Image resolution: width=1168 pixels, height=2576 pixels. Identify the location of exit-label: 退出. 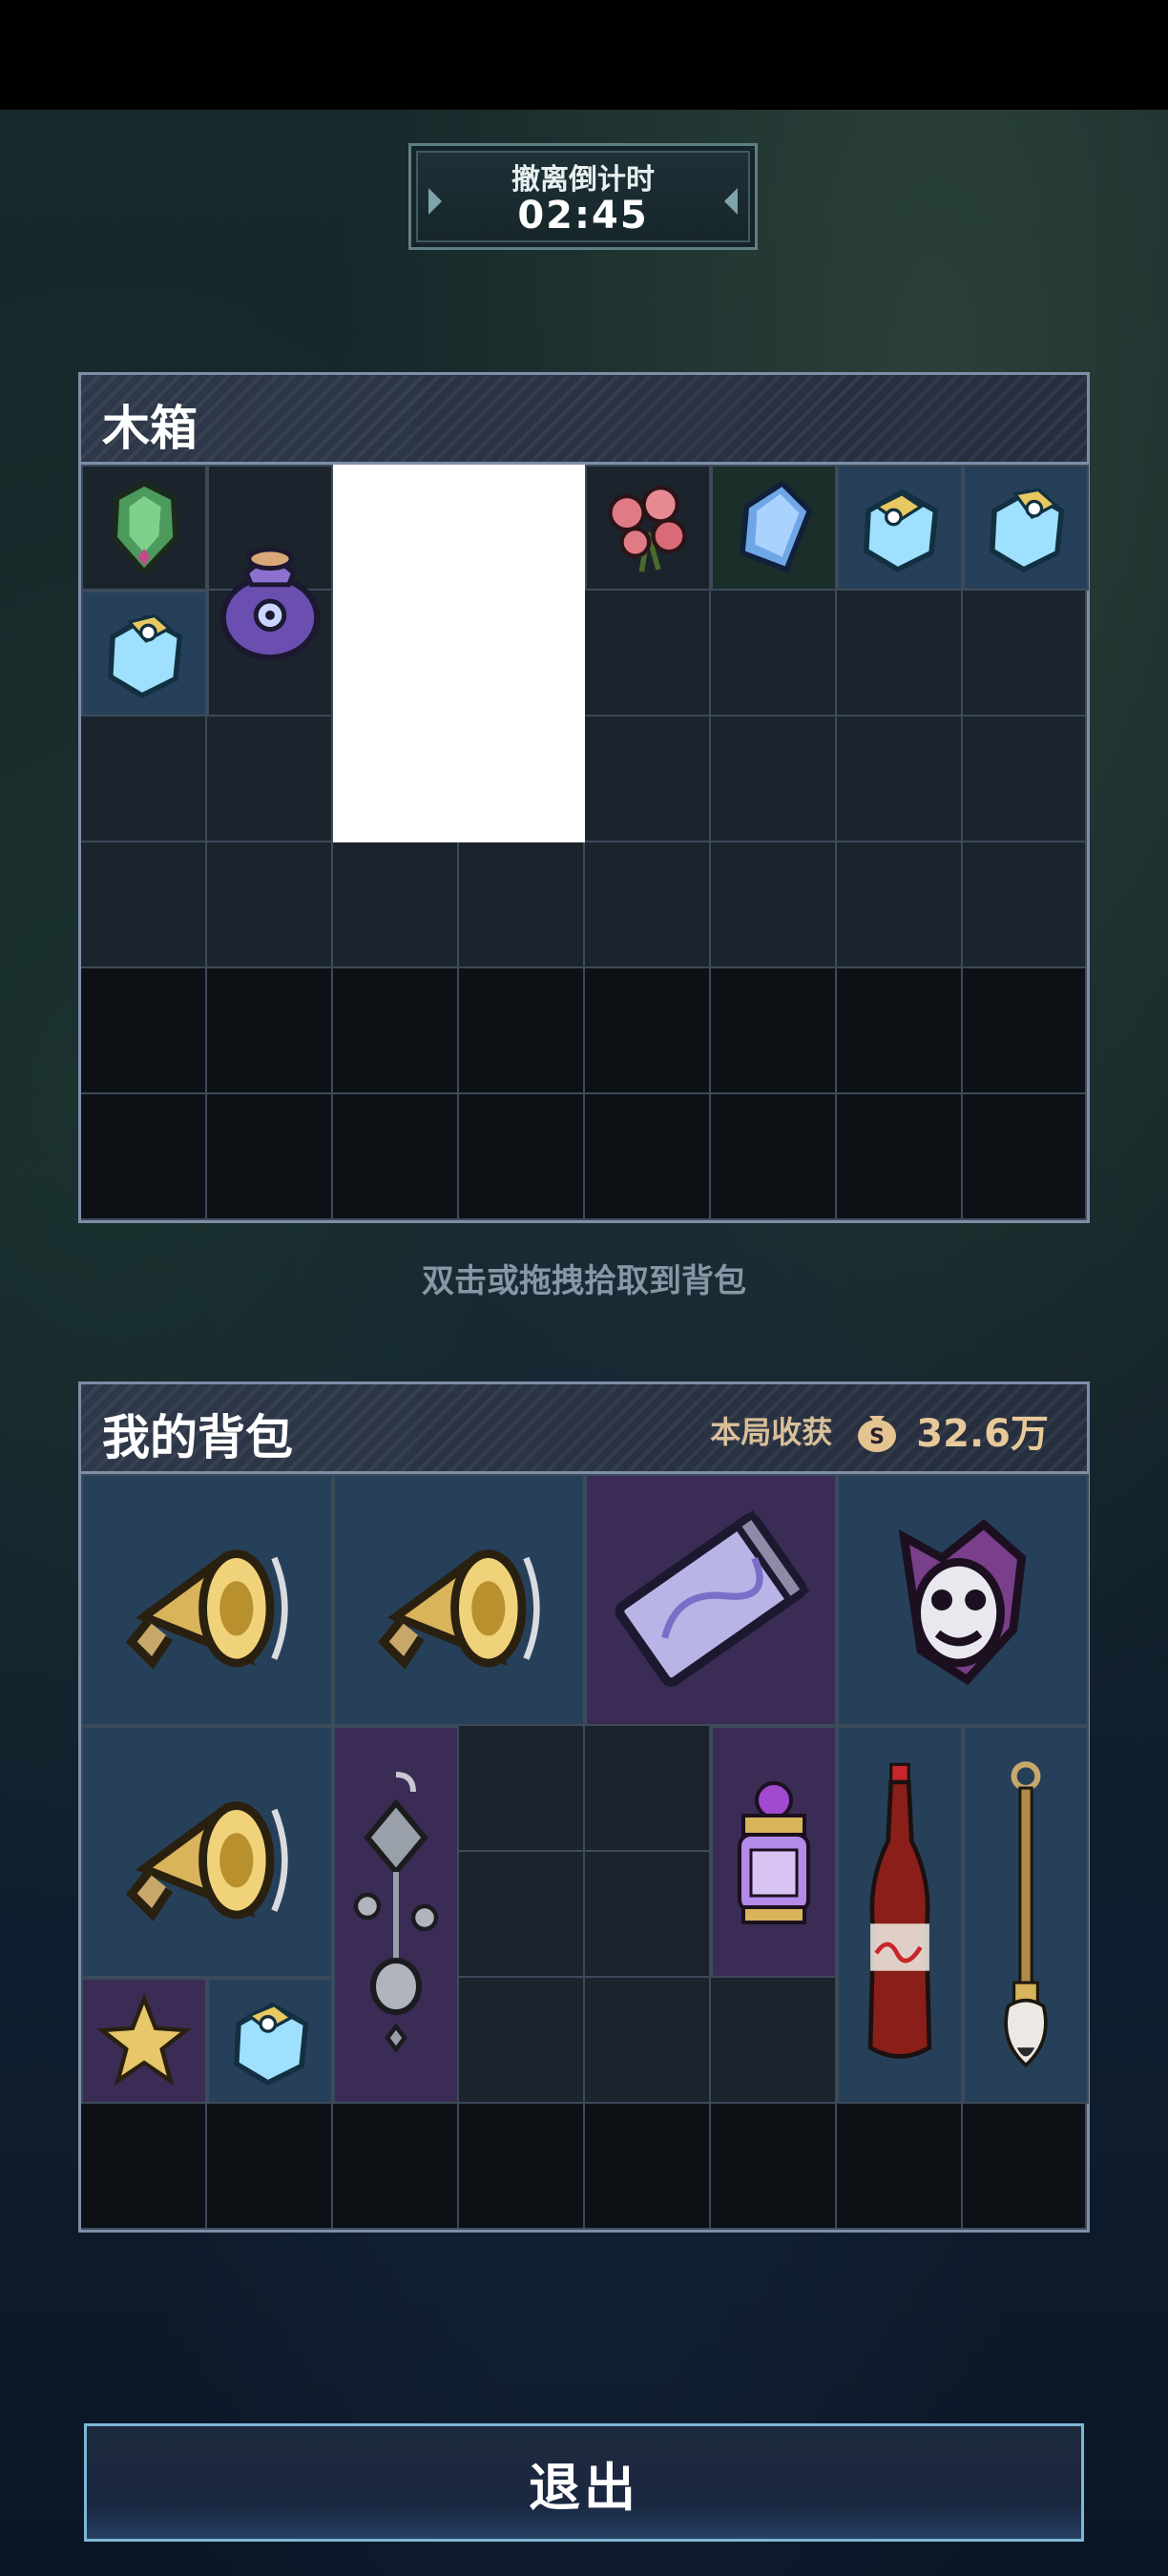
(584, 2487).